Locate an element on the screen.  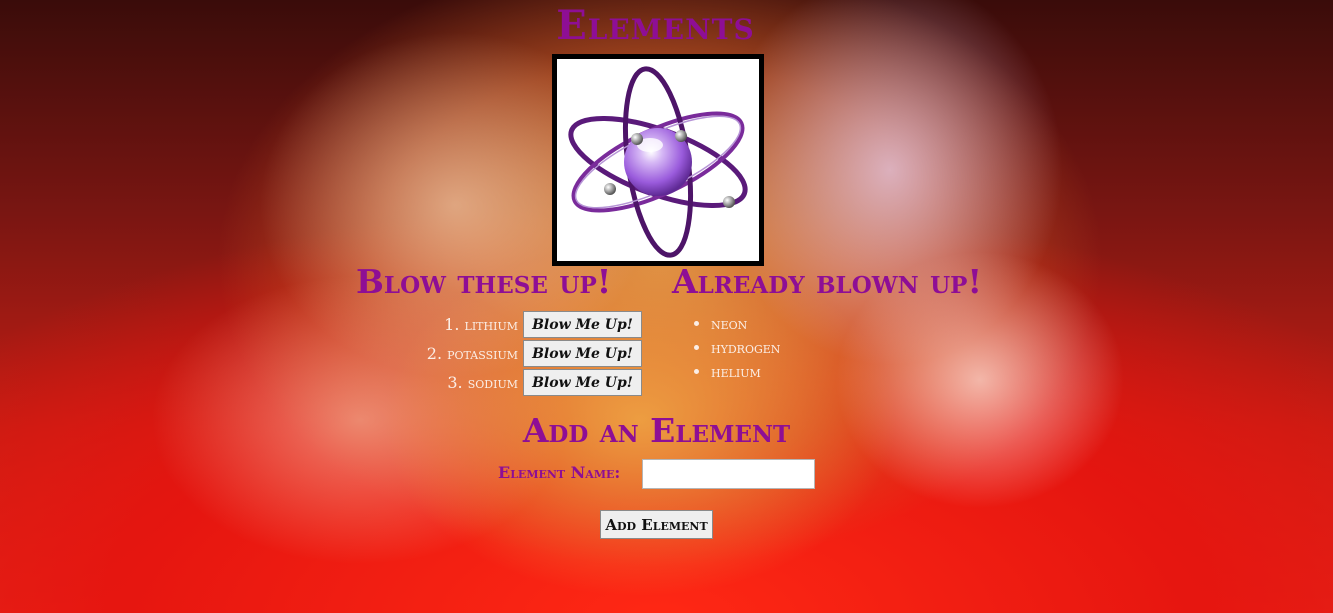
atom-image is located at coordinates (658, 160).